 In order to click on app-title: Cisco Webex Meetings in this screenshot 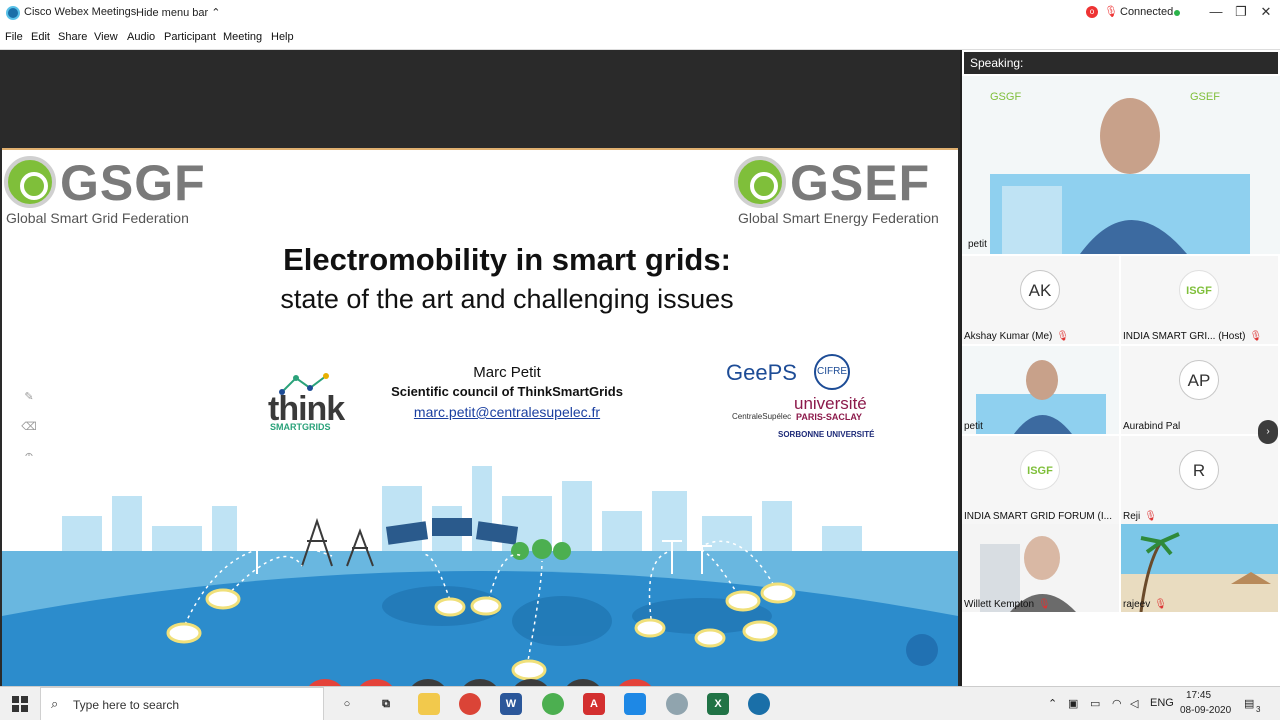, I will do `click(80, 12)`.